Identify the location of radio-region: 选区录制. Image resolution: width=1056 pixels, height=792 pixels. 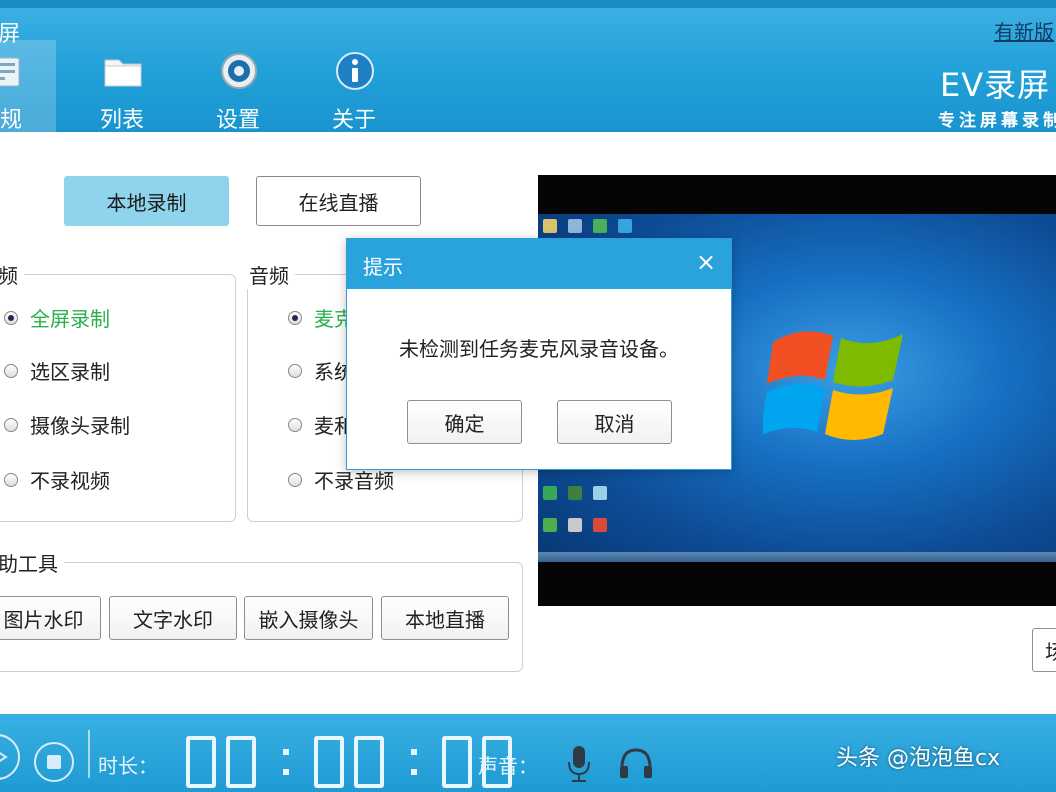
(57, 370).